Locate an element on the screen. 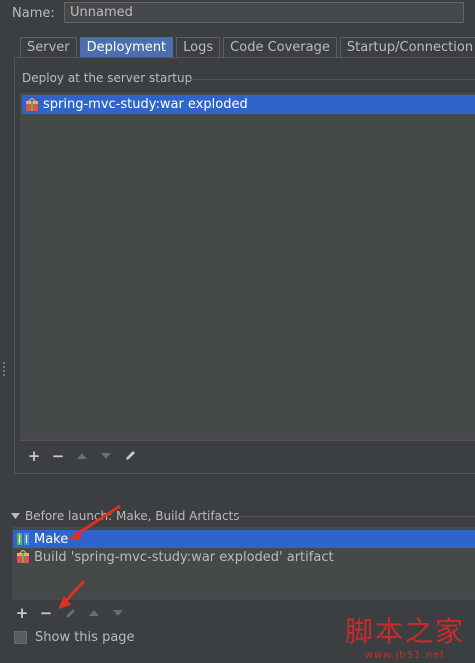 The height and width of the screenshot is (663, 475). tab-server: Server is located at coordinates (48, 47).